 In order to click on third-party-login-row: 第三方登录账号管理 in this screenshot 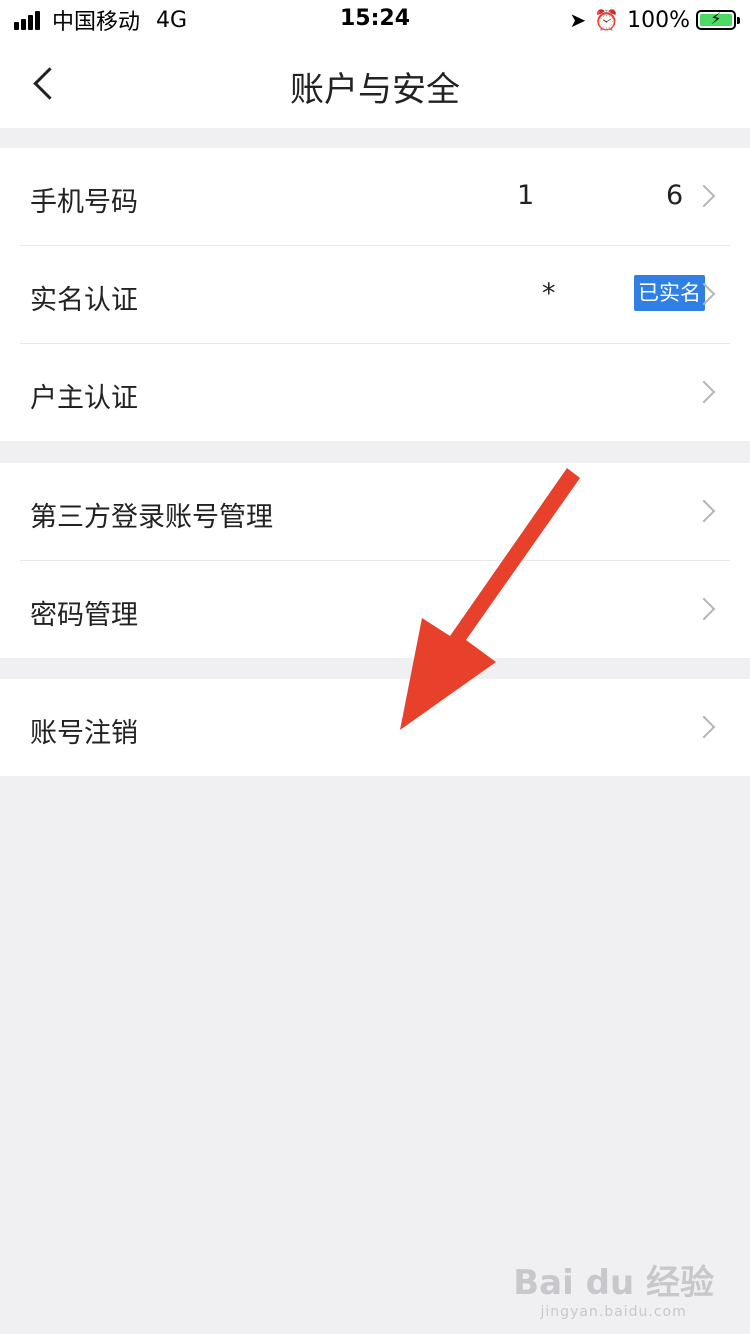, I will do `click(375, 512)`.